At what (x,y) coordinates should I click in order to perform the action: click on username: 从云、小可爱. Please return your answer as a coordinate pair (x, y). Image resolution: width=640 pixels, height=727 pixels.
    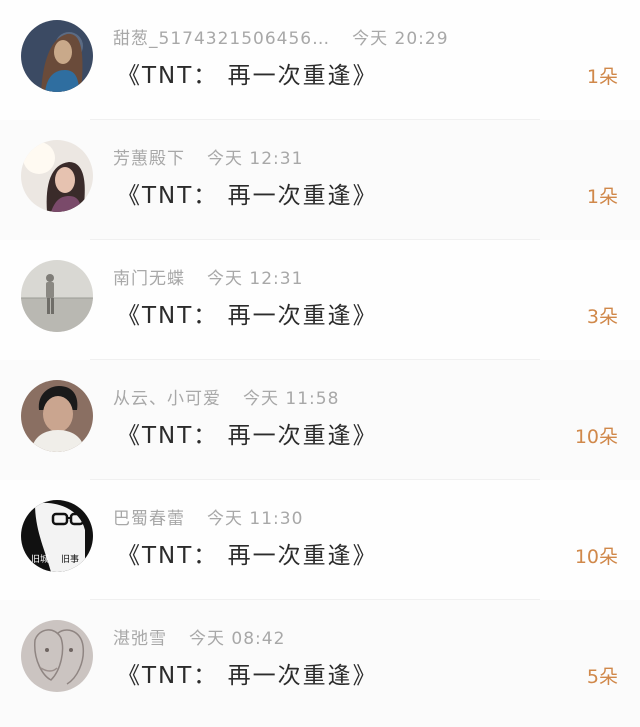
    Looking at the image, I should click on (167, 399).